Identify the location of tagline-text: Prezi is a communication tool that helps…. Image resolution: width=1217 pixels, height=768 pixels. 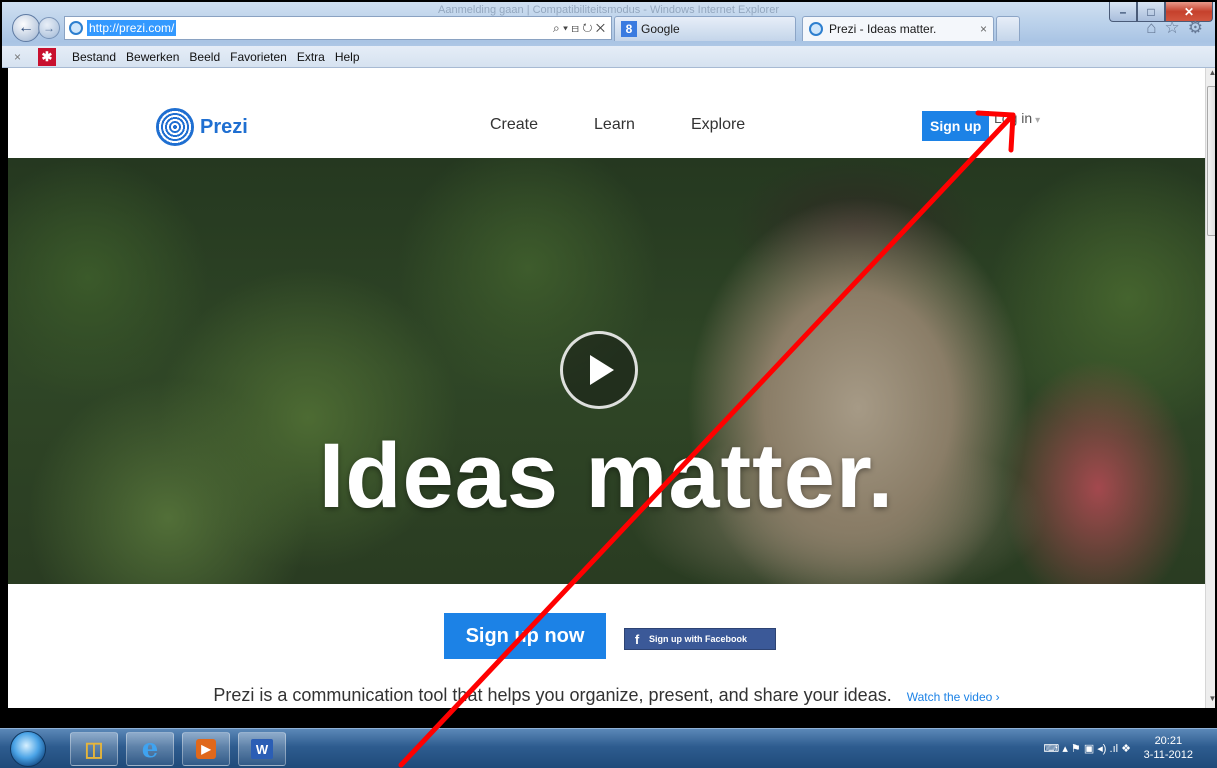
(552, 695).